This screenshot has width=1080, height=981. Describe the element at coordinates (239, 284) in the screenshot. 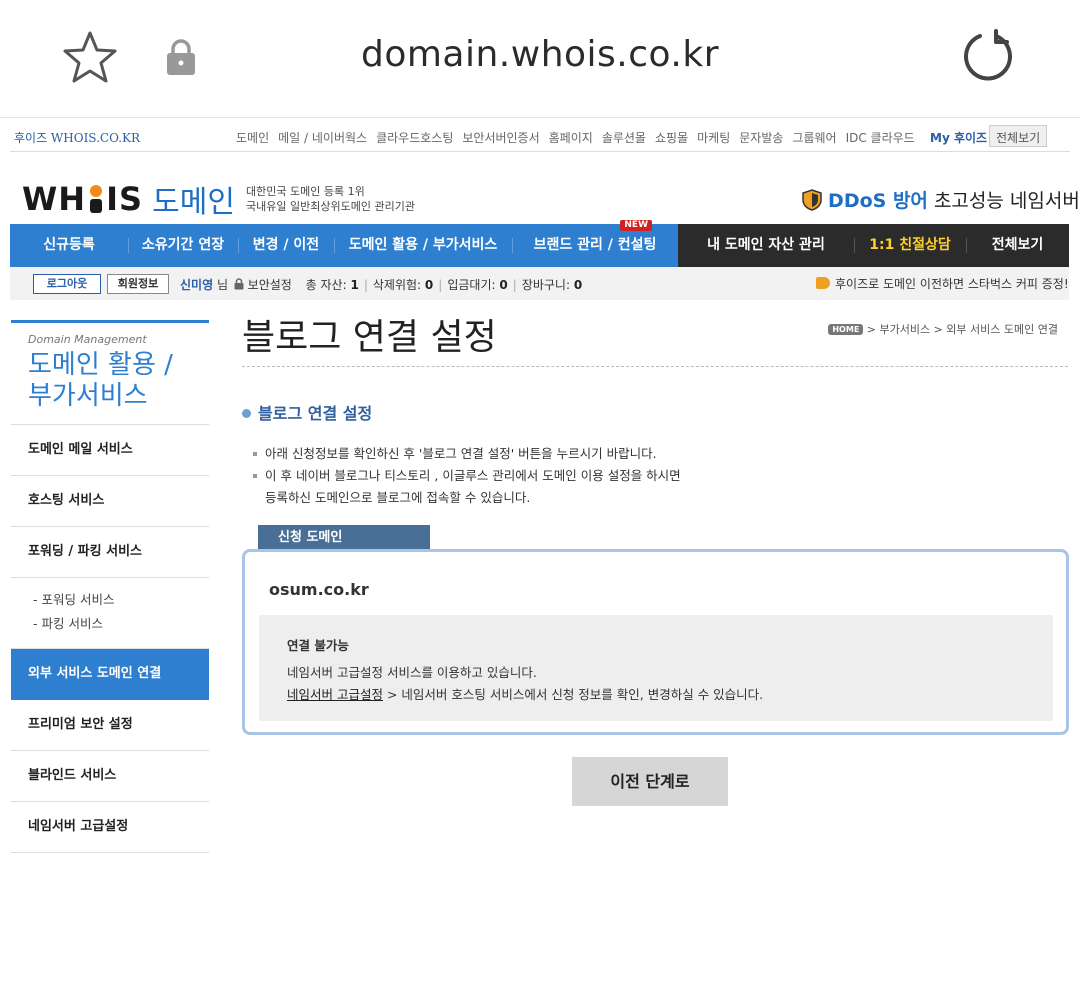

I see `lock-icon` at that location.